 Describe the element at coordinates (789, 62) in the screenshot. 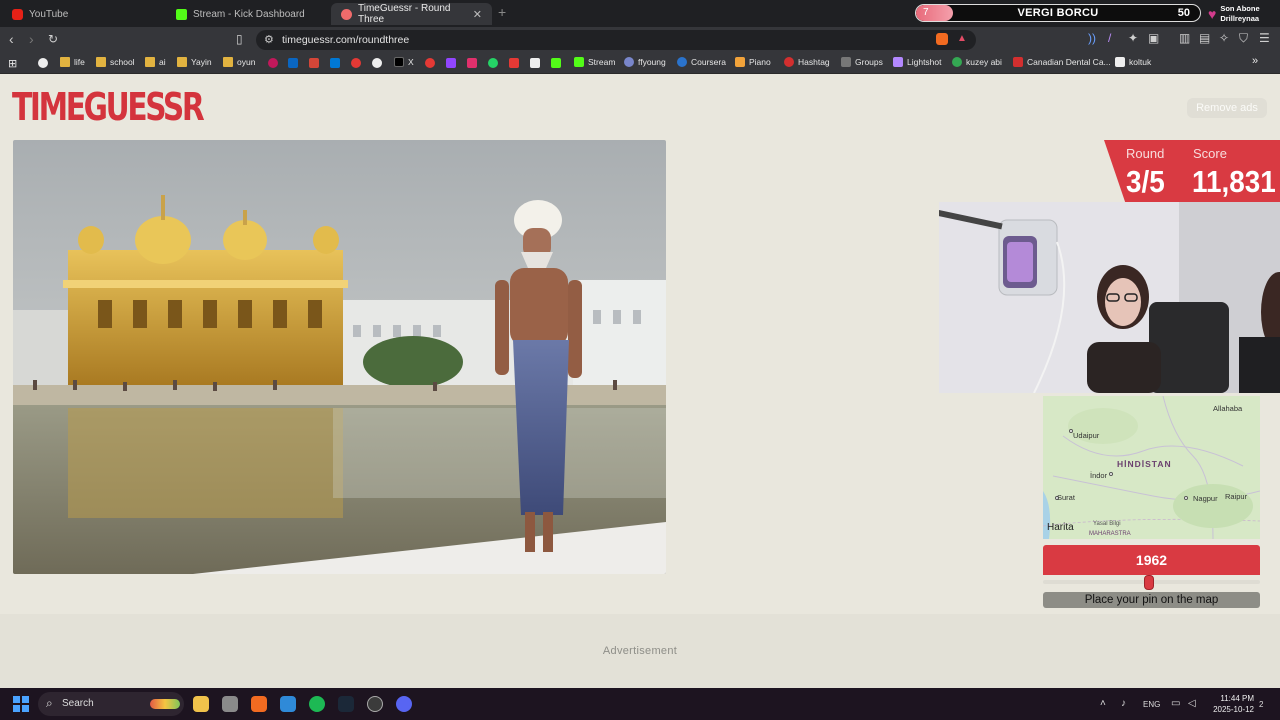

I see `hashtag-icon` at that location.